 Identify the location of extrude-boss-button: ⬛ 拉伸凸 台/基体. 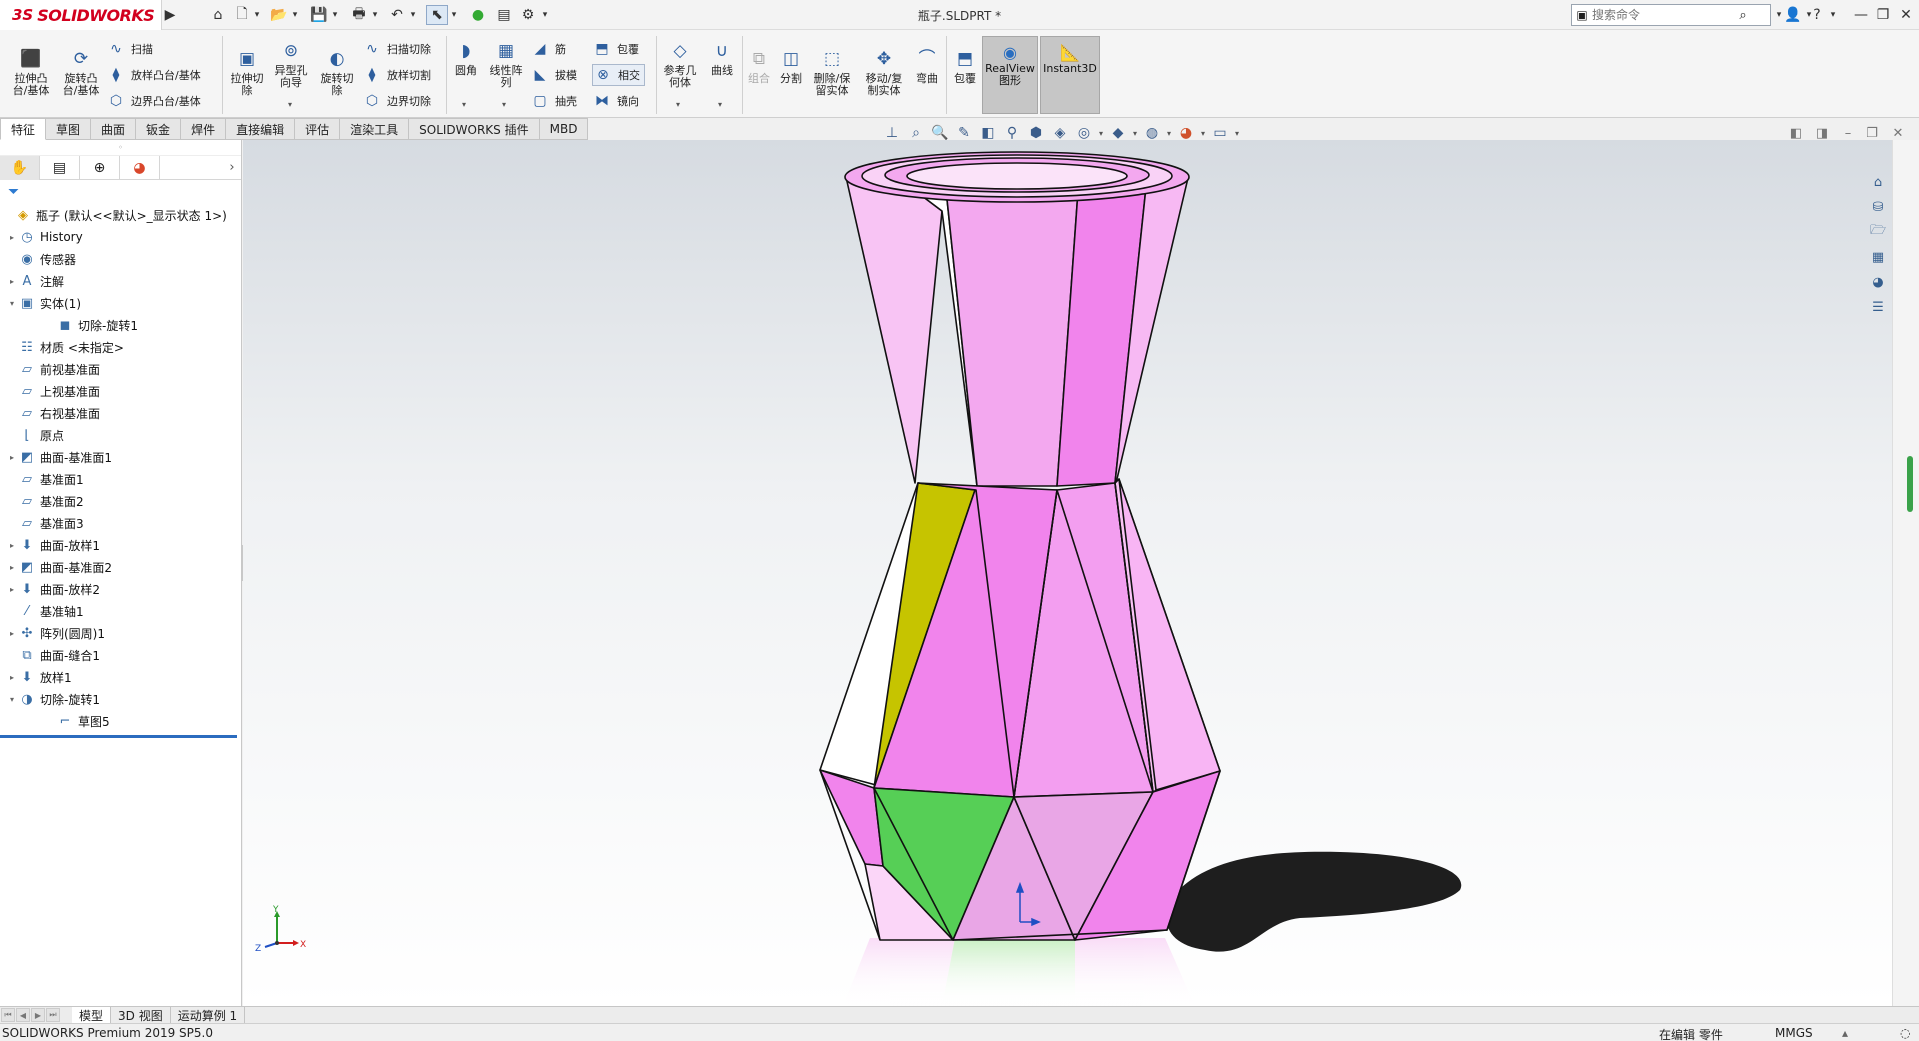
(31, 72).